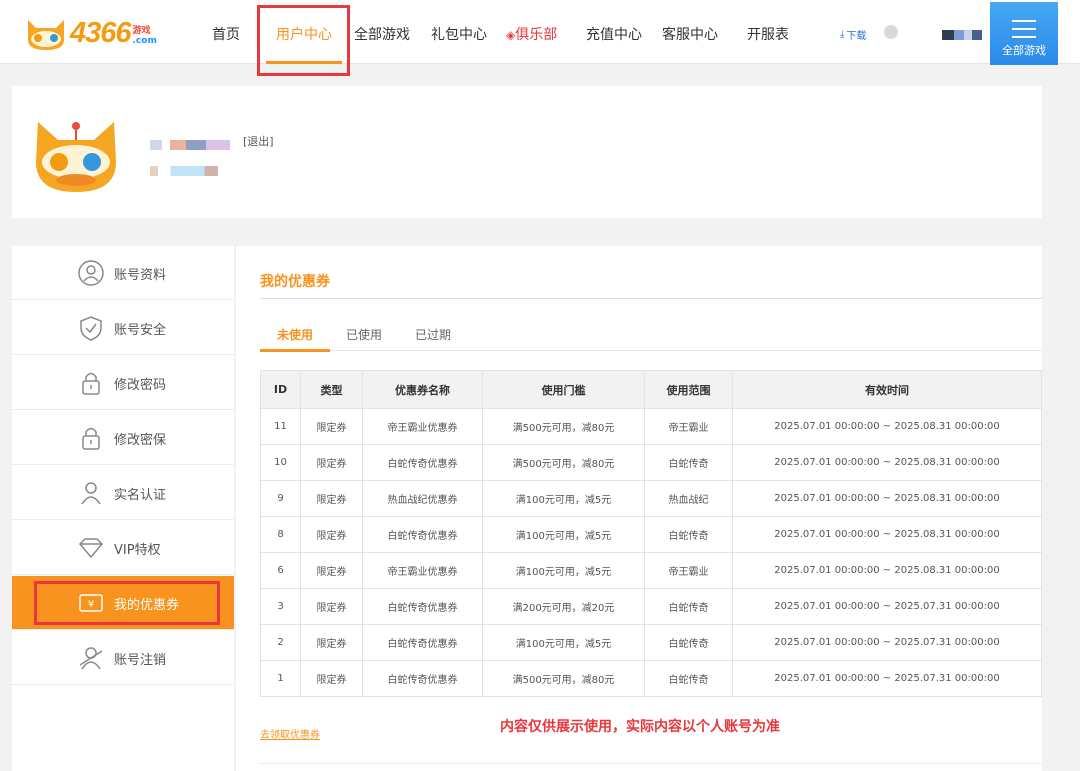 This screenshot has height=771, width=1080. I want to click on nav-gift-center: 礼包中心, so click(459, 34).